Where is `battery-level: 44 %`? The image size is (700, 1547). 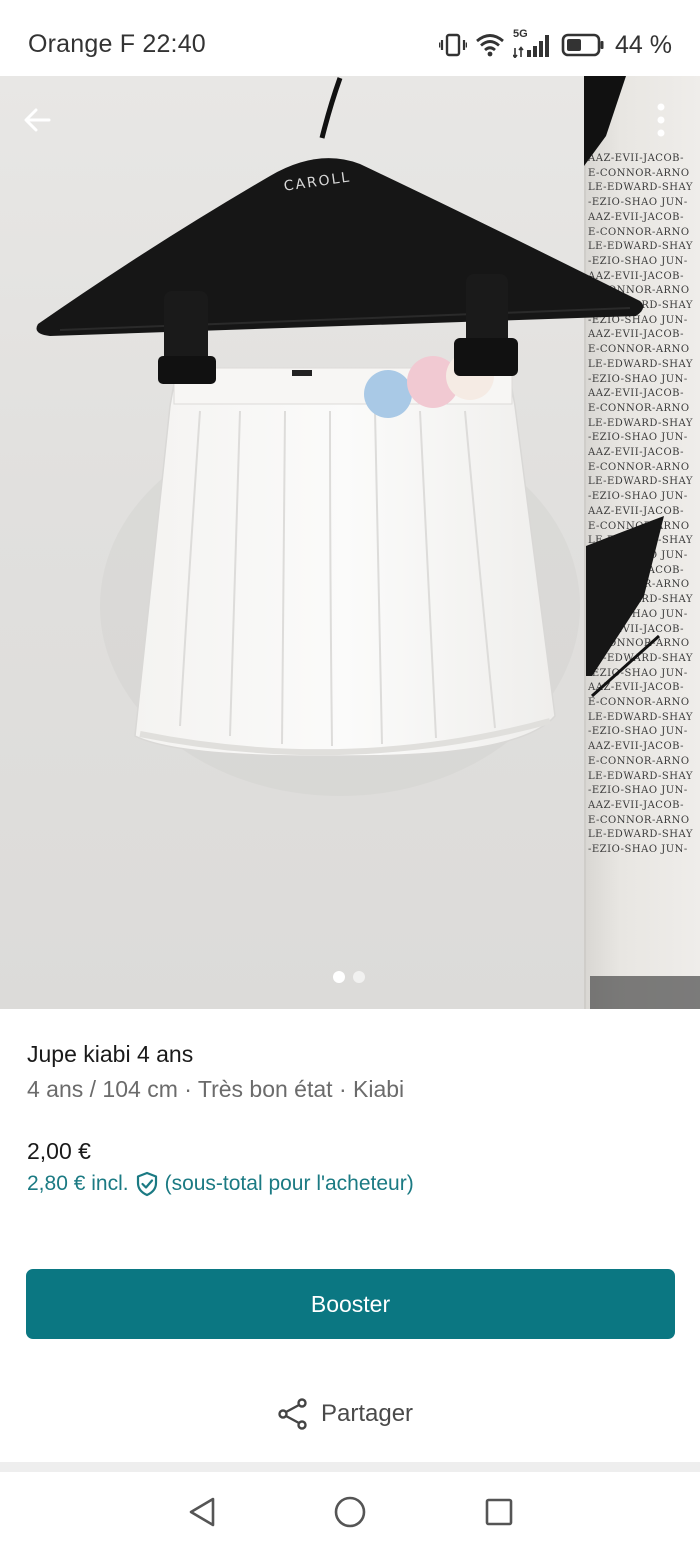
battery-level: 44 % is located at coordinates (643, 44).